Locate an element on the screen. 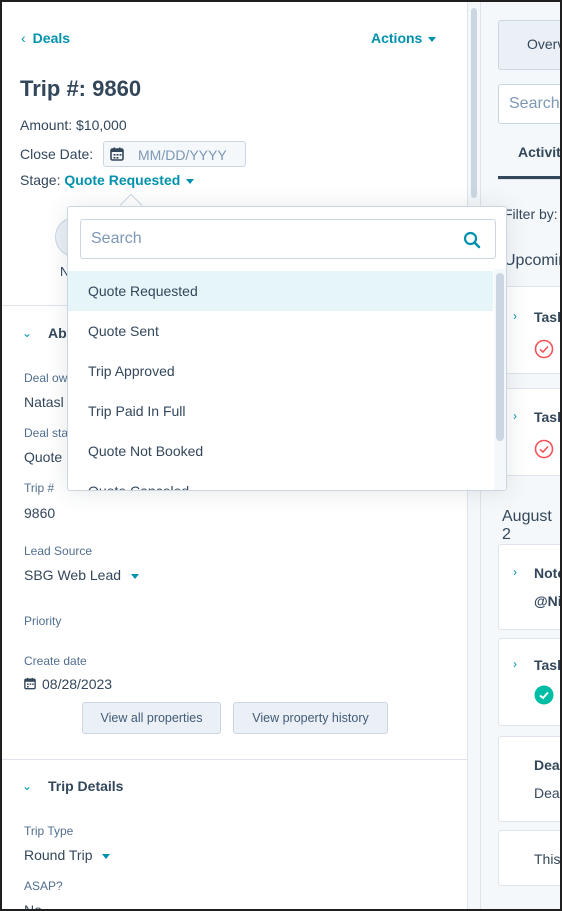 The image size is (562, 911). activity-search-input: Search is located at coordinates (529, 104).